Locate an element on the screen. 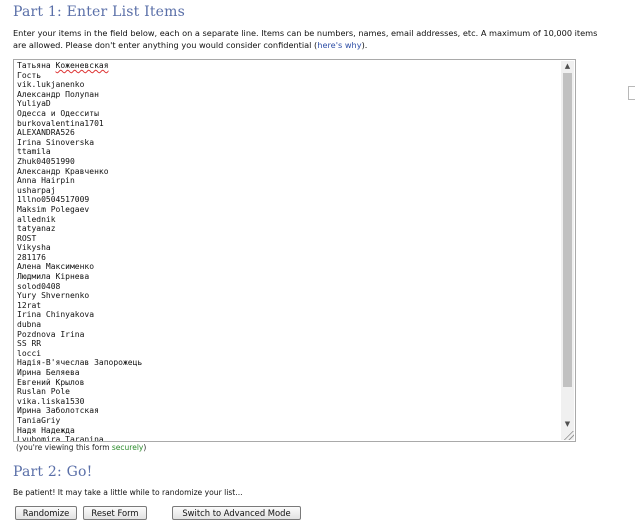 The width and height of the screenshot is (635, 530). list-item-line: Александр Полупан is located at coordinates (58, 94).